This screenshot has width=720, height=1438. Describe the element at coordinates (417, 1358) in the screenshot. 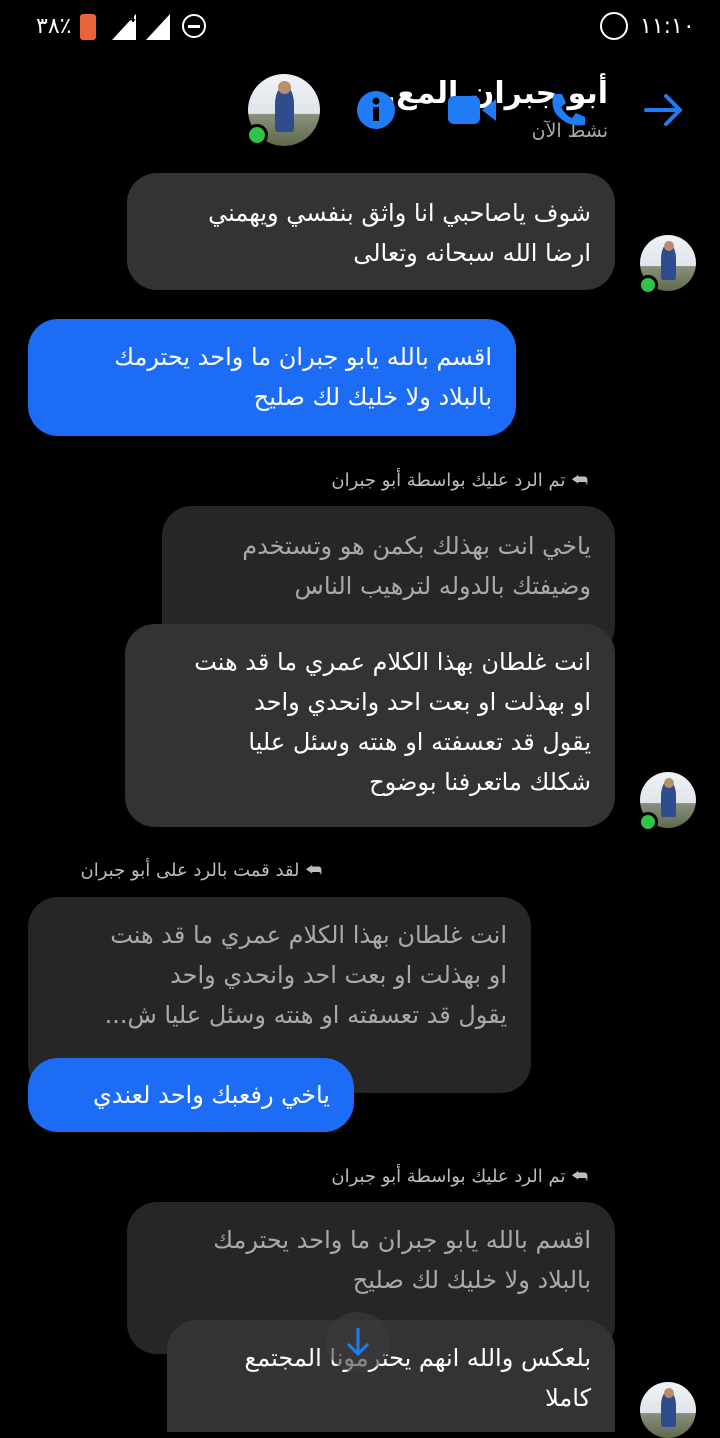

I see `message-line: بلعكس والله انهم يحترمونا المجتمع` at that location.